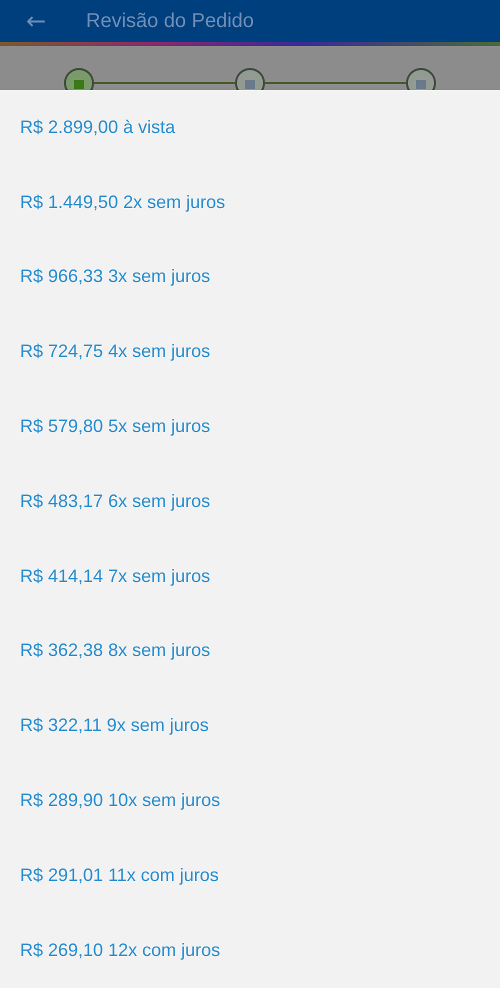 The height and width of the screenshot is (988, 500). I want to click on back-button: ←, so click(36, 21).